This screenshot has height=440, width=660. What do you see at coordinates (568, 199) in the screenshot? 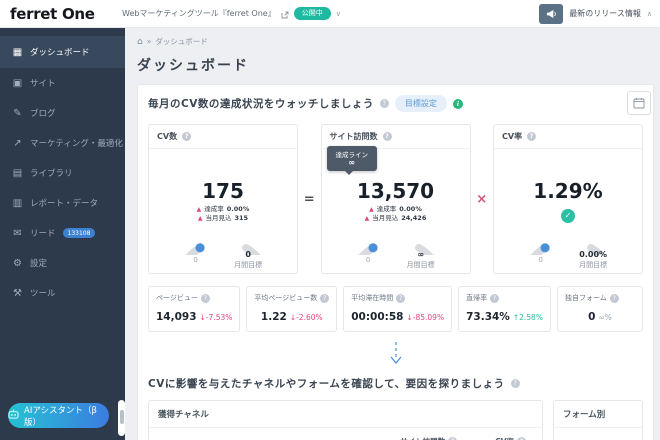
I see `gauge-card-cv-rate: CV率 ? 1.29% ✓ 0 0.00% 月間目標` at bounding box center [568, 199].